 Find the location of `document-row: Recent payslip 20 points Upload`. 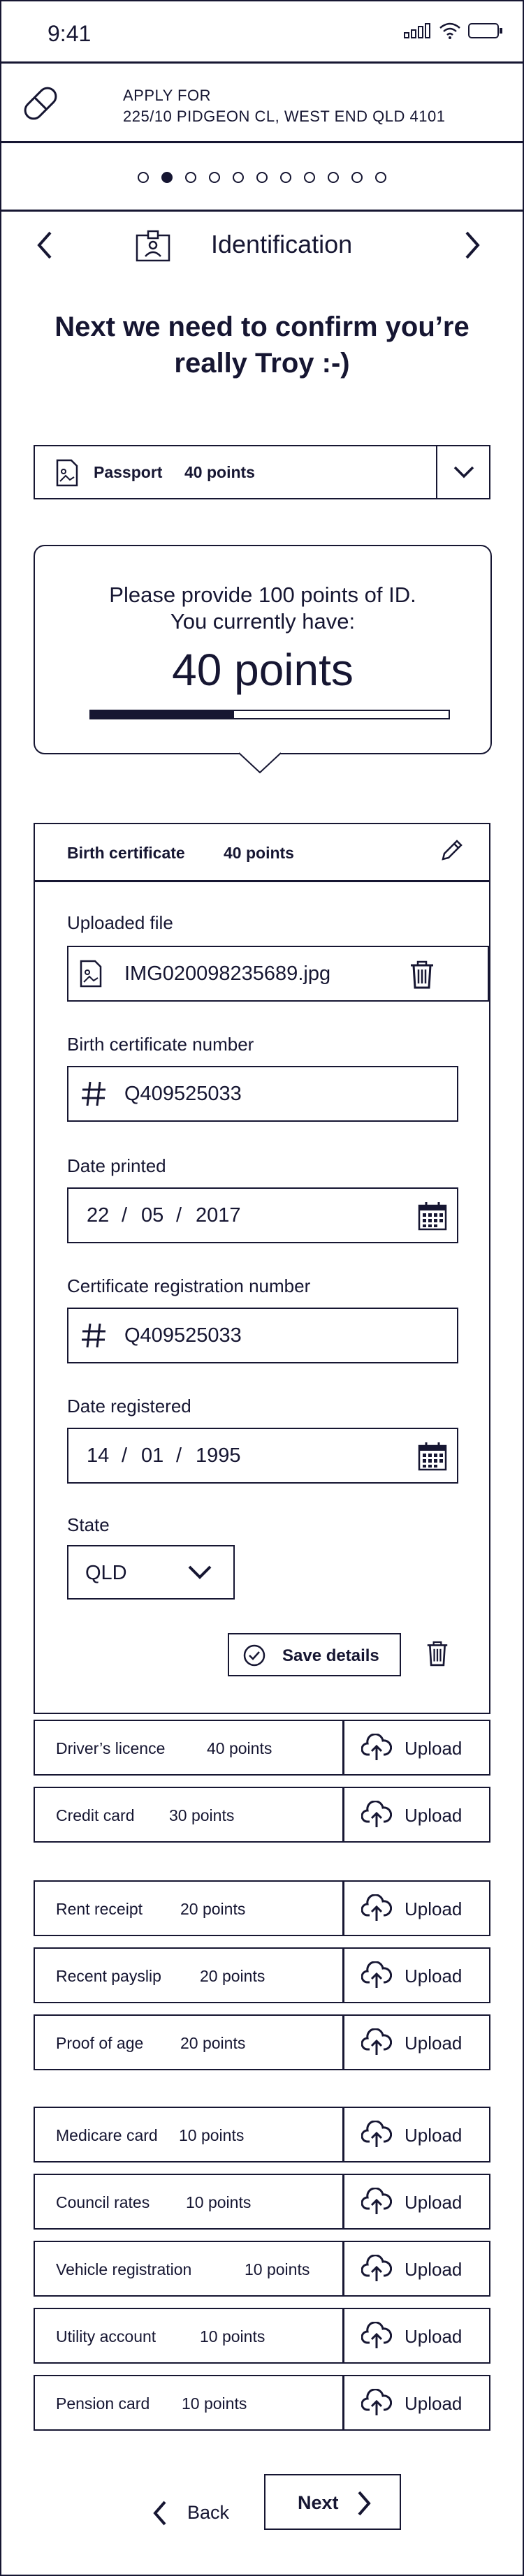

document-row: Recent payslip 20 points Upload is located at coordinates (262, 1975).